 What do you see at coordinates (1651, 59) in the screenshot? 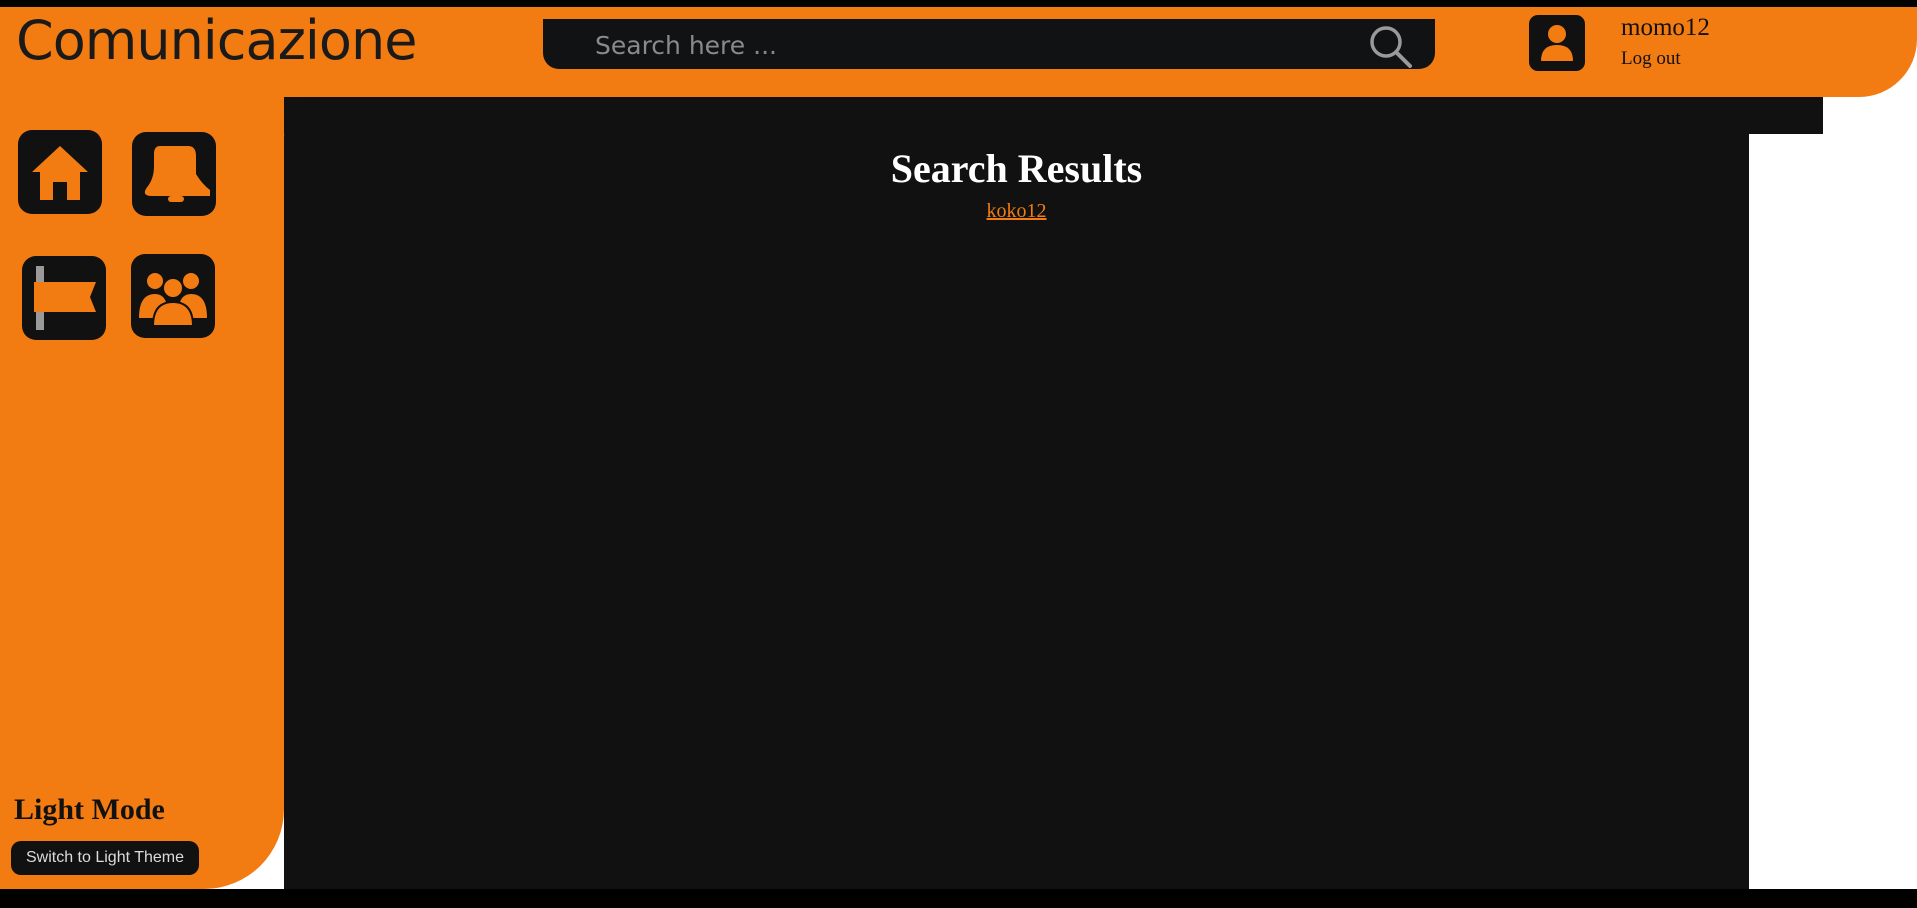
I see `logout-link: Log out` at bounding box center [1651, 59].